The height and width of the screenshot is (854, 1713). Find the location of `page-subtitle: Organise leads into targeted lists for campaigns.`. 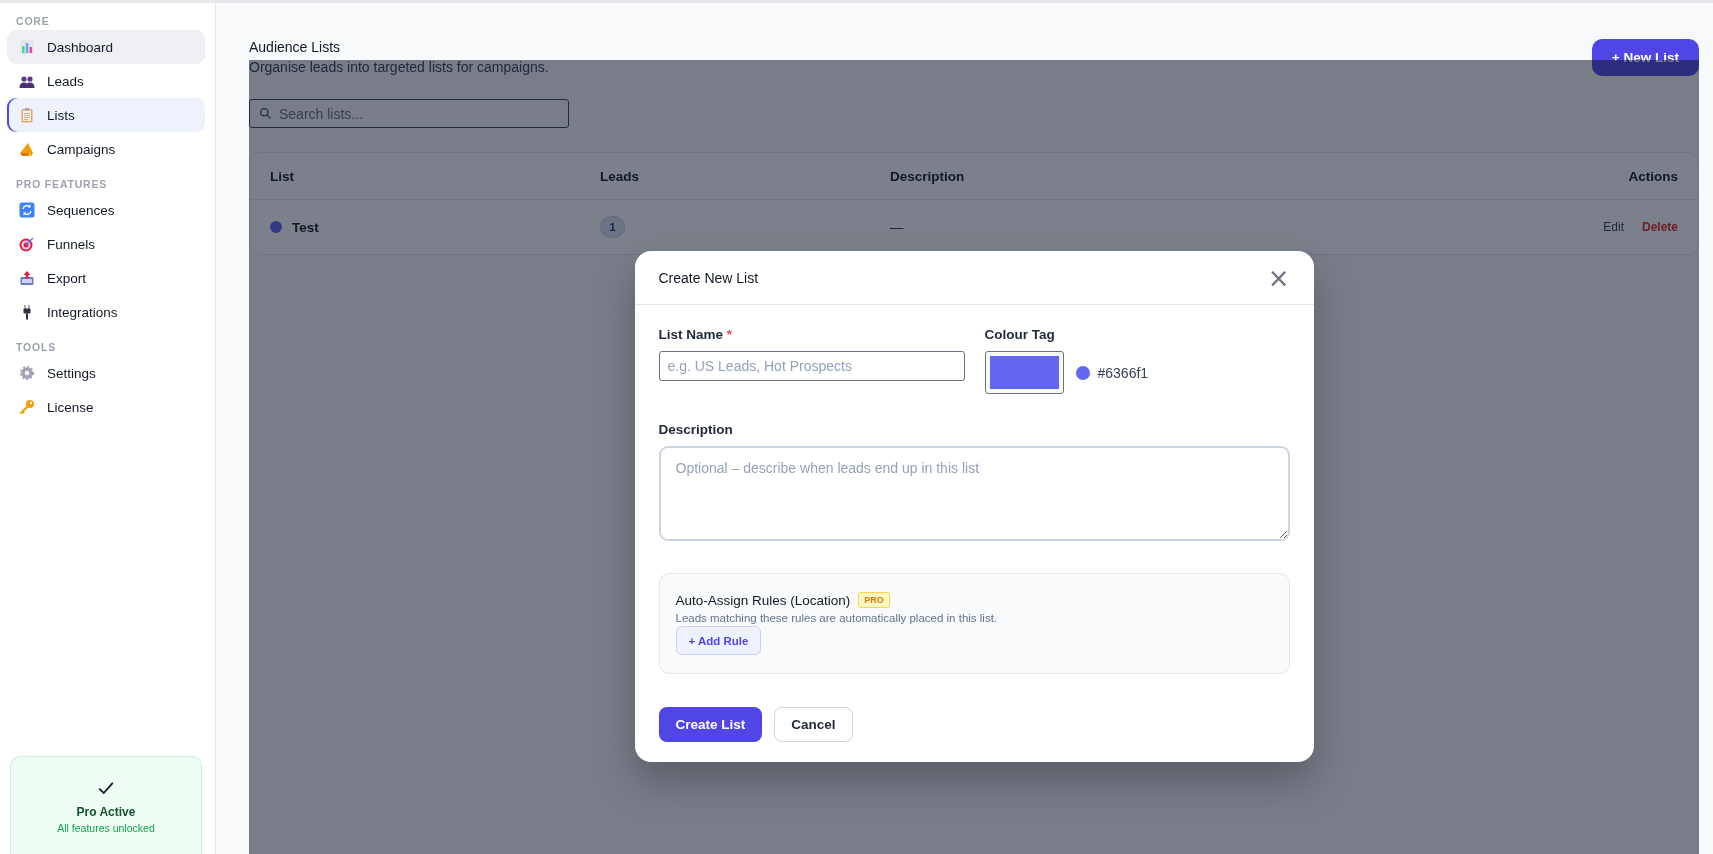

page-subtitle: Organise leads into targeted lists for campaigns. is located at coordinates (399, 67).